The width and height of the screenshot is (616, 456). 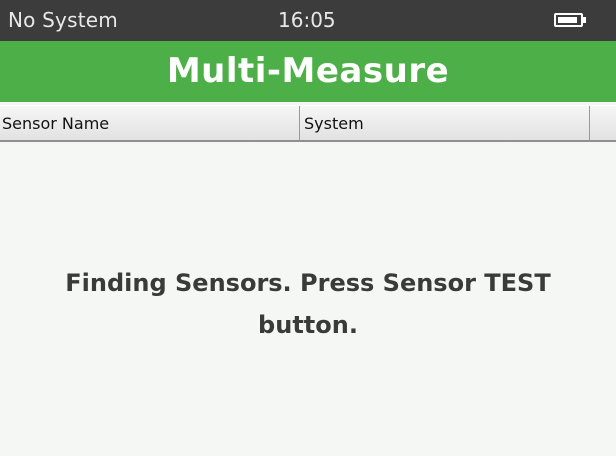 I want to click on status-bar: No System 16:05, so click(x=308, y=20).